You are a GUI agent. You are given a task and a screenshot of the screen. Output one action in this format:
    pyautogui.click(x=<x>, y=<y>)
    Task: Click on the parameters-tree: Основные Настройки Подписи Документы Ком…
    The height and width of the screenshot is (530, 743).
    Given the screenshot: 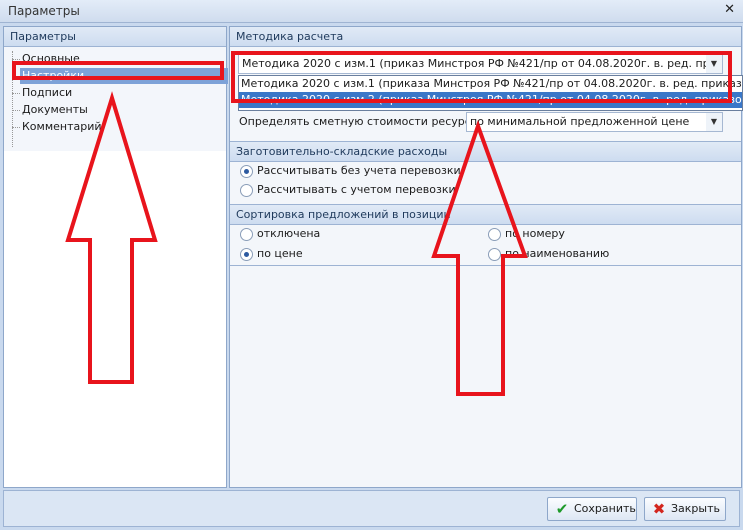 What is the action you would take?
    pyautogui.click(x=116, y=99)
    